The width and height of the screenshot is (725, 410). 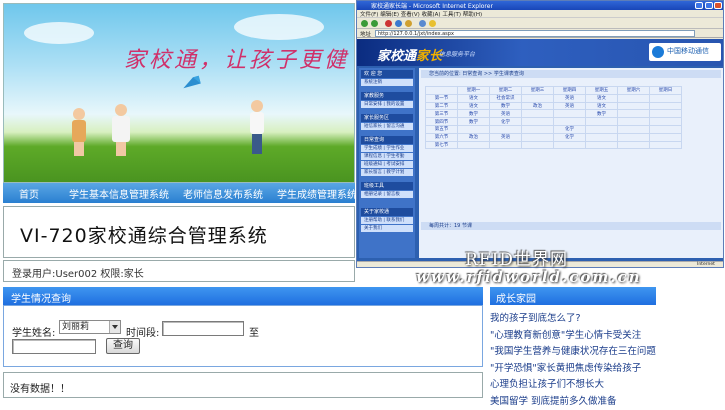 I want to click on watermark-url: www.rfidworld.com.cn, so click(x=529, y=277).